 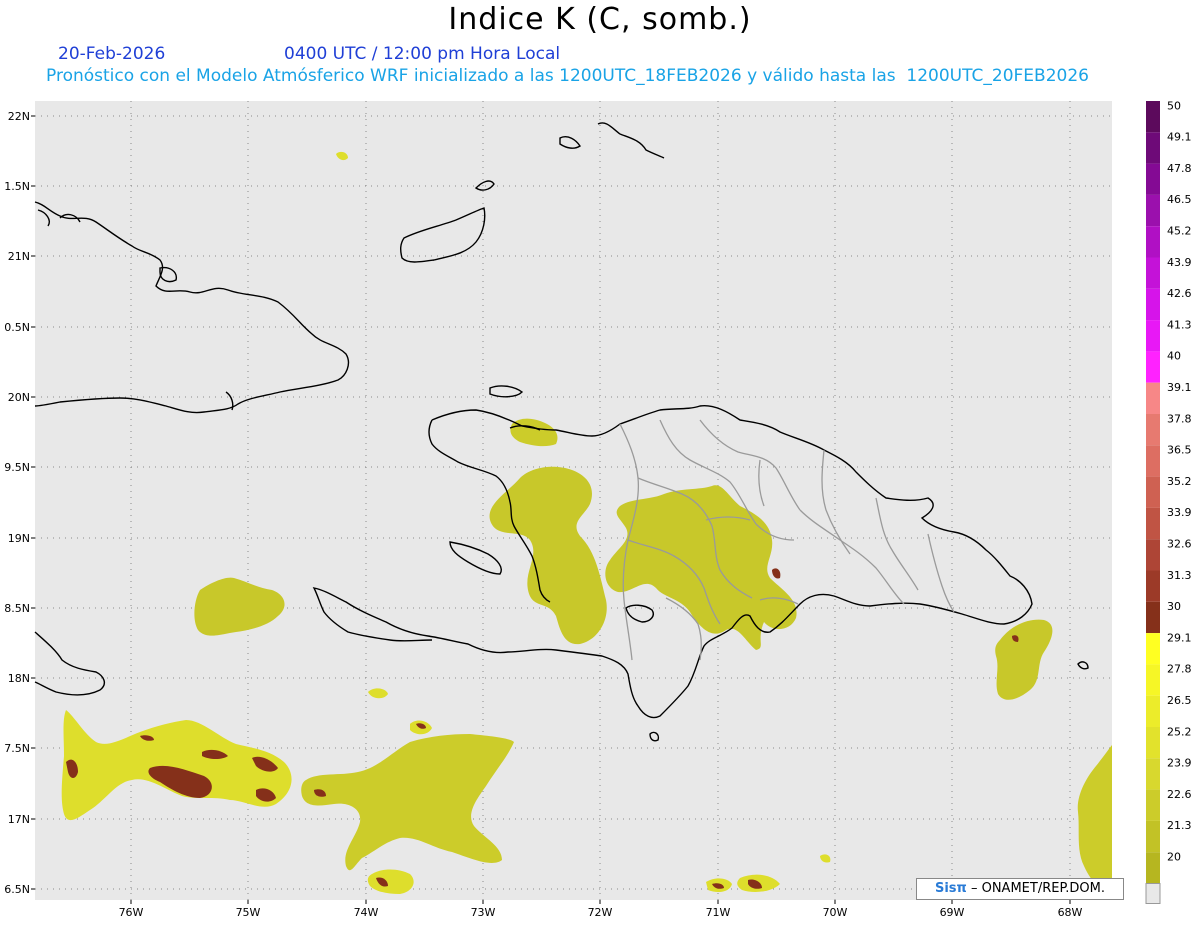 What do you see at coordinates (17, 748) in the screenshot?
I see `lat-tick-label: 7.5N` at bounding box center [17, 748].